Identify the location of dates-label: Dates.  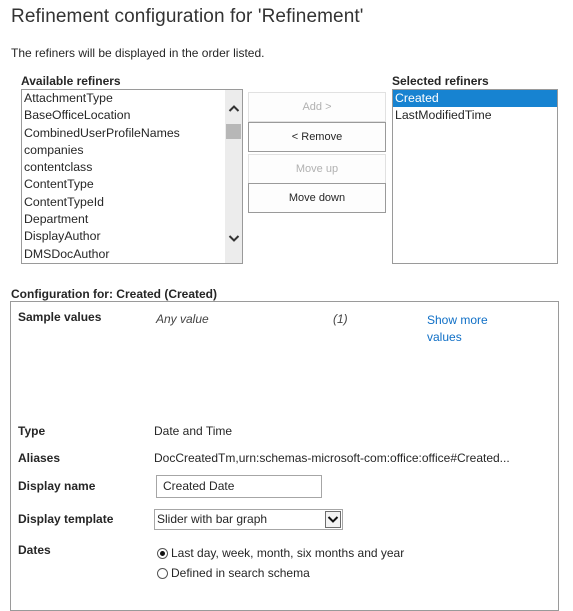
(34, 550).